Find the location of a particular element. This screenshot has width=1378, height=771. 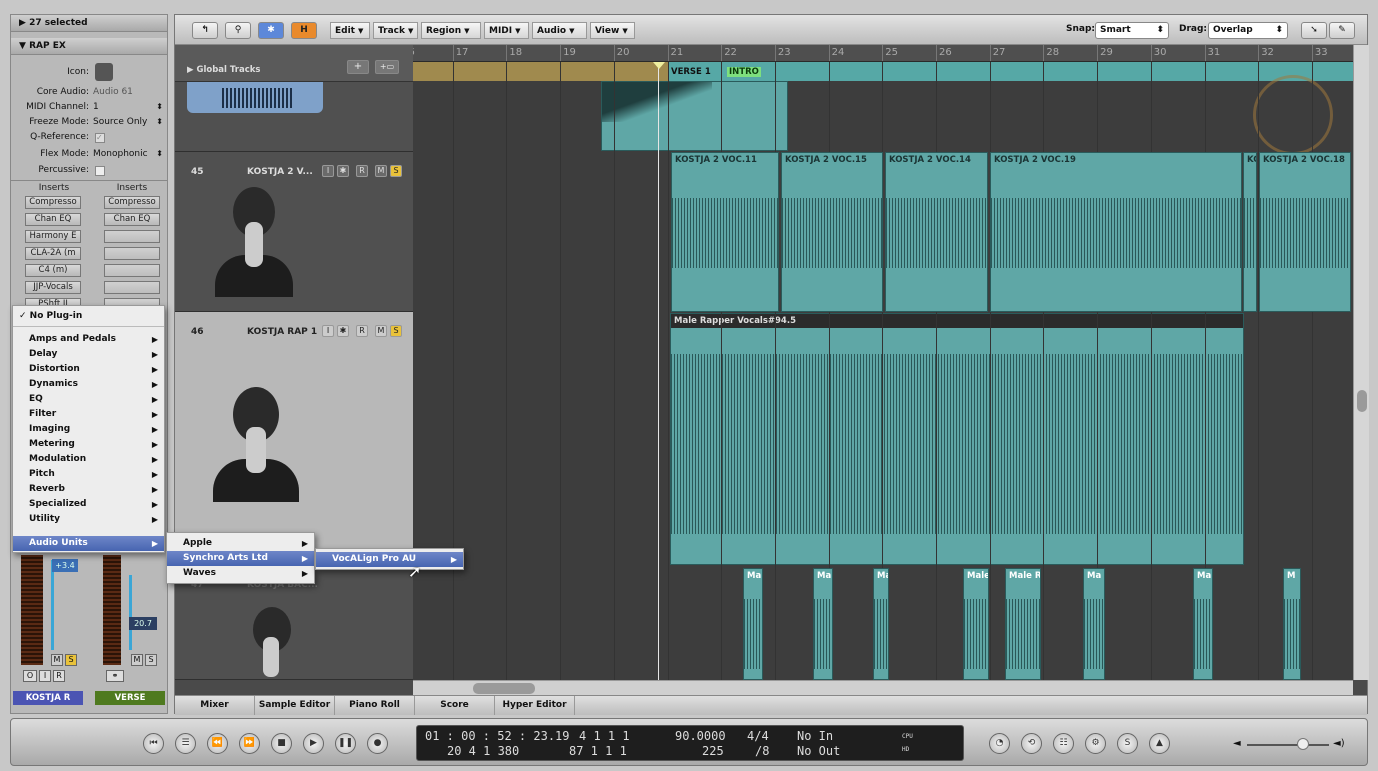

fader-right is located at coordinates (130, 612).